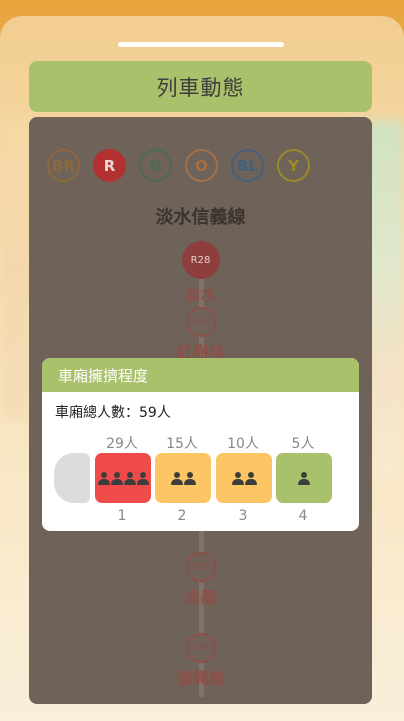  What do you see at coordinates (122, 516) in the screenshot?
I see `car-number: 1` at bounding box center [122, 516].